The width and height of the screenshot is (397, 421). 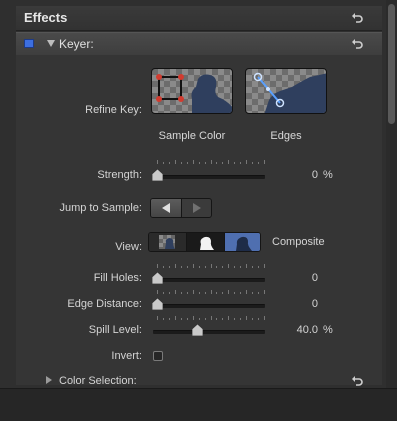 I want to click on fill-holes-slider-knob, so click(x=157, y=278).